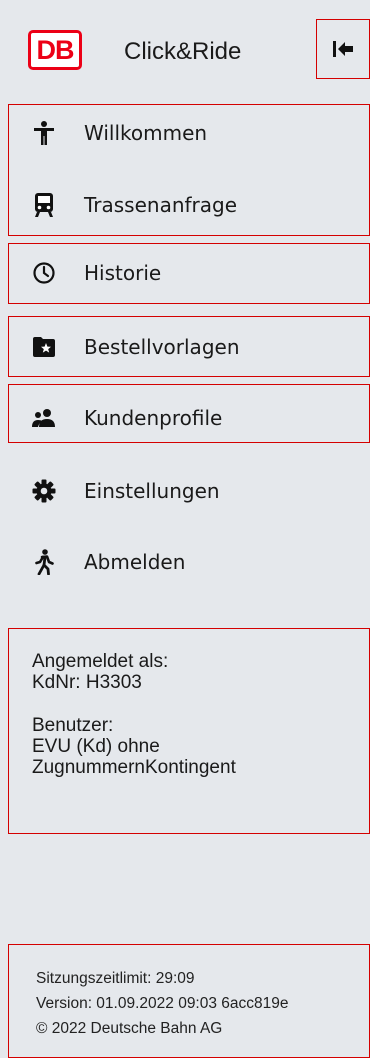 The image size is (370, 1058). What do you see at coordinates (87, 682) in the screenshot?
I see `customer-number: KdNr: H3303` at bounding box center [87, 682].